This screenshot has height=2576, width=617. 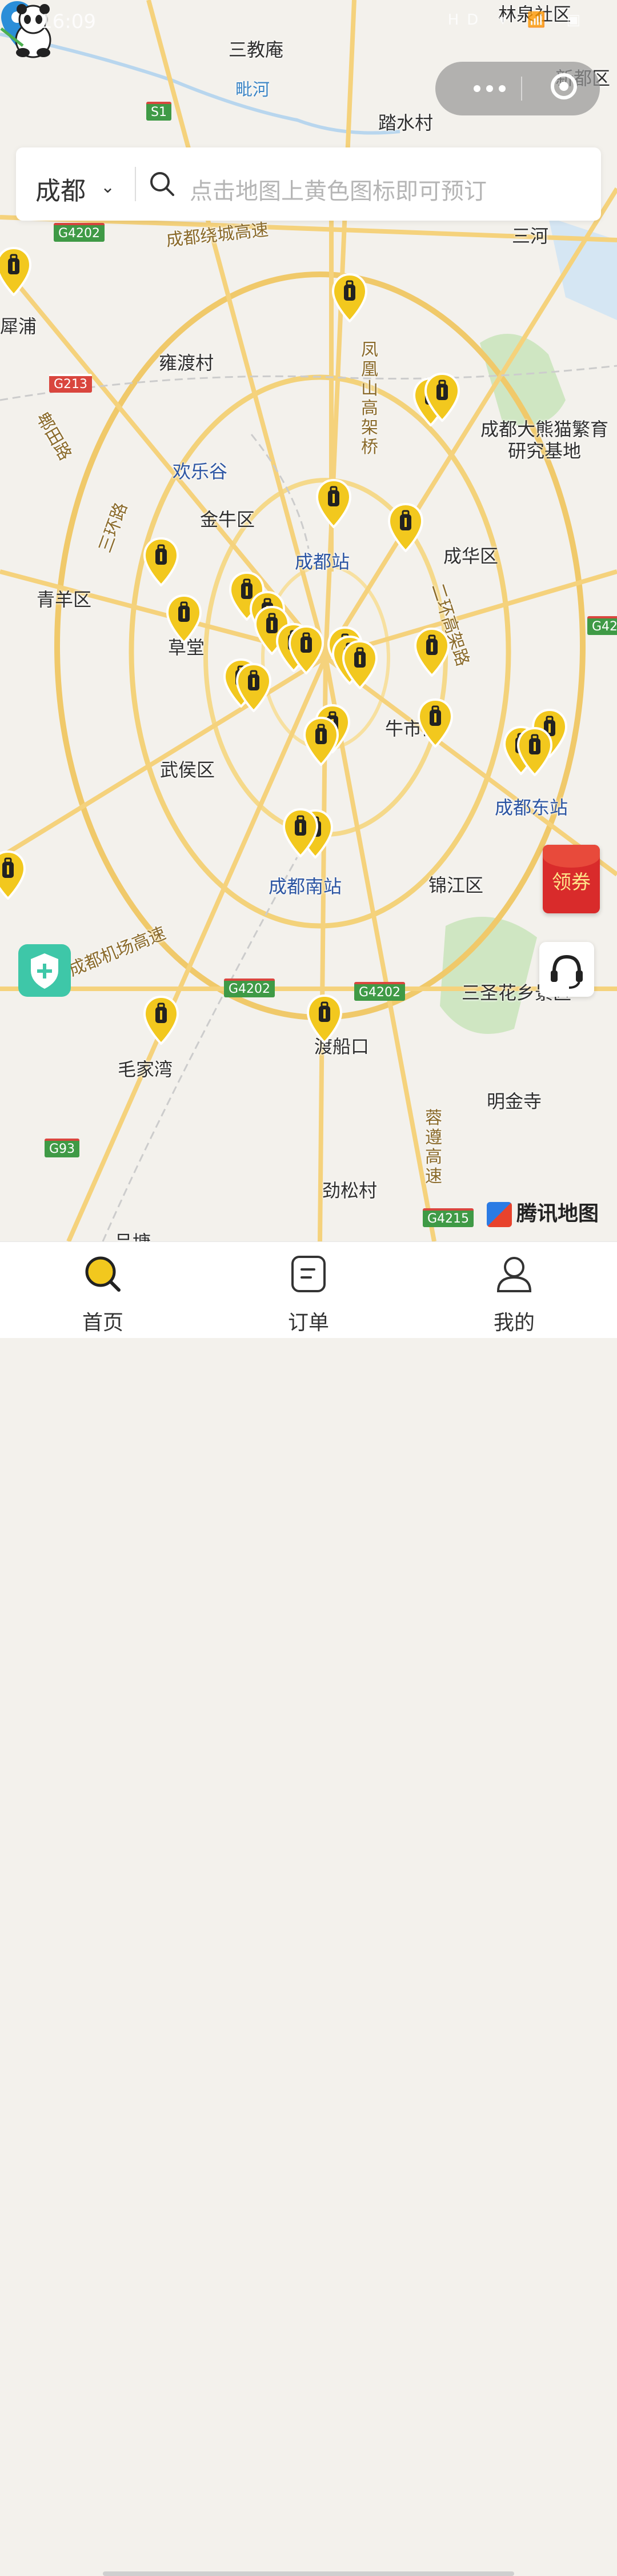 I want to click on coupon-label: 领券, so click(x=571, y=882).